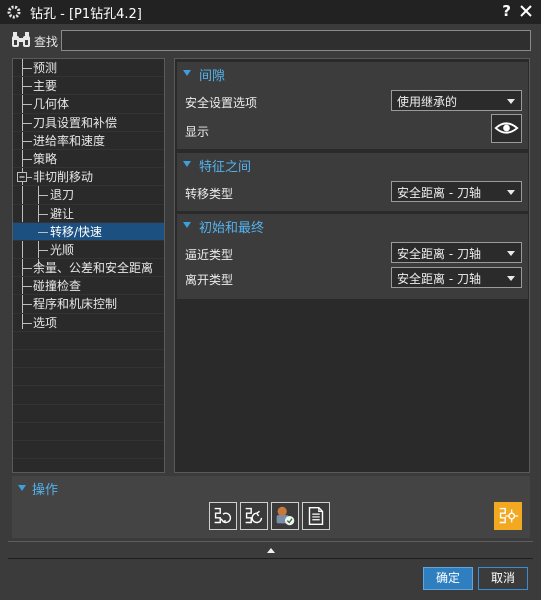 This screenshot has height=600, width=541. I want to click on replay-button, so click(254, 516).